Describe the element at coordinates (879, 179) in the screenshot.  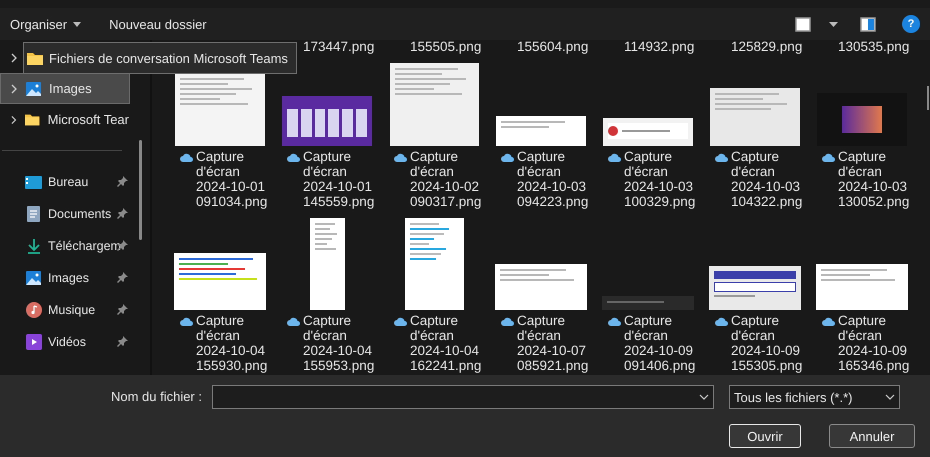
I see `file-name: Capture d'écran 2024-10-03 130052.png` at that location.